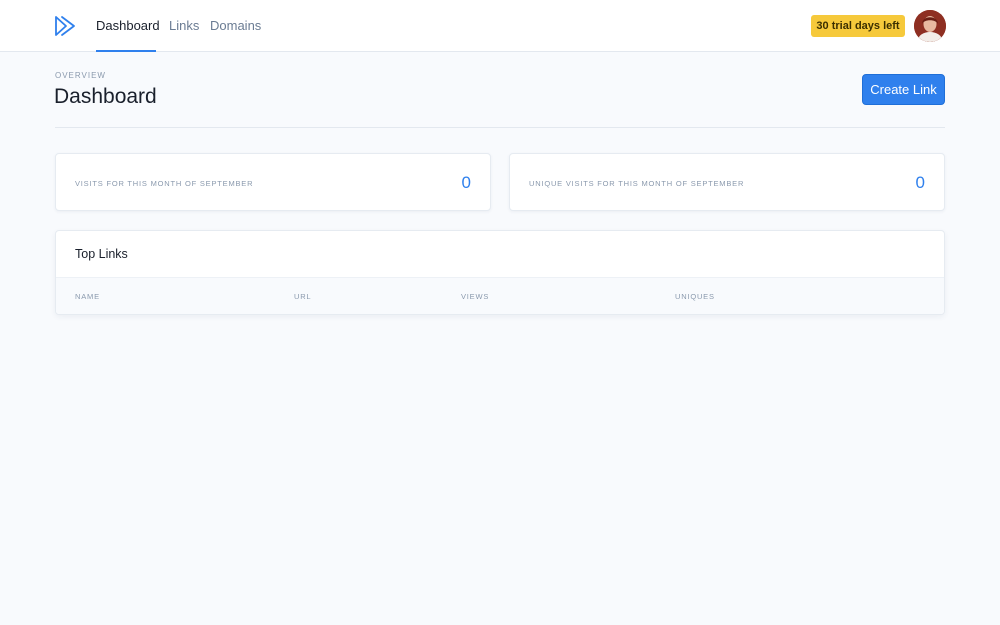 Image resolution: width=1000 pixels, height=625 pixels. What do you see at coordinates (128, 26) in the screenshot?
I see `nav-item-dashboard: Dashboard` at bounding box center [128, 26].